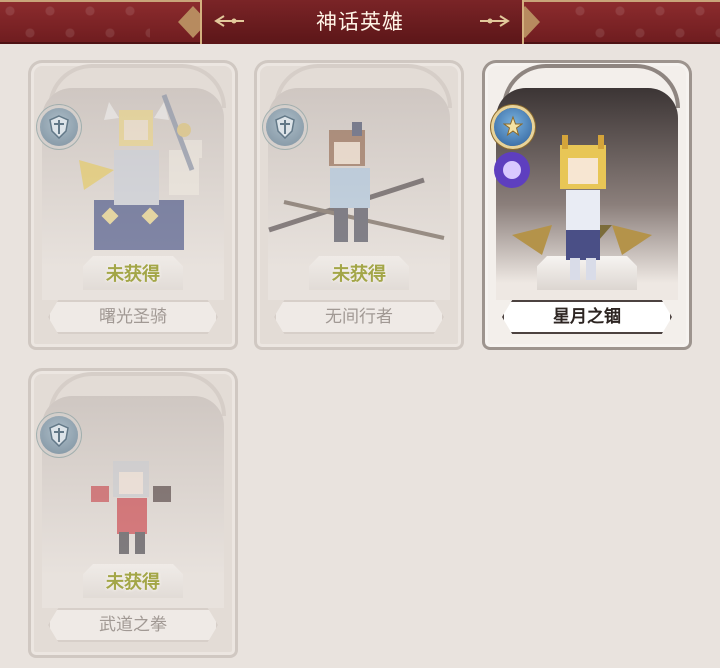  I want to click on hero-figure-knight-on-horse, so click(140, 172).